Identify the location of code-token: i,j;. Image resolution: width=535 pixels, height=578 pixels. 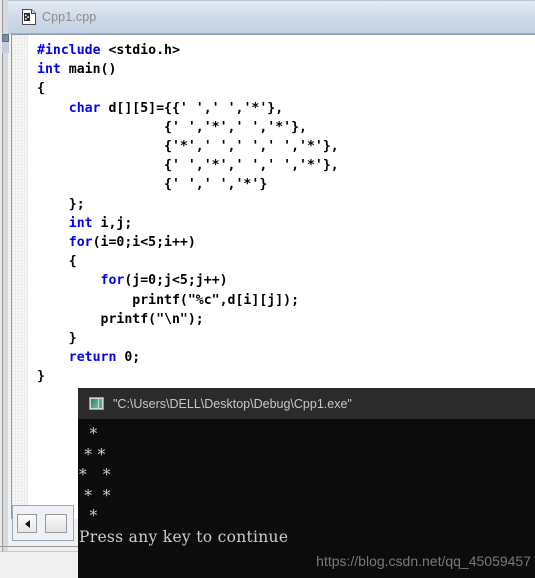
(112, 223).